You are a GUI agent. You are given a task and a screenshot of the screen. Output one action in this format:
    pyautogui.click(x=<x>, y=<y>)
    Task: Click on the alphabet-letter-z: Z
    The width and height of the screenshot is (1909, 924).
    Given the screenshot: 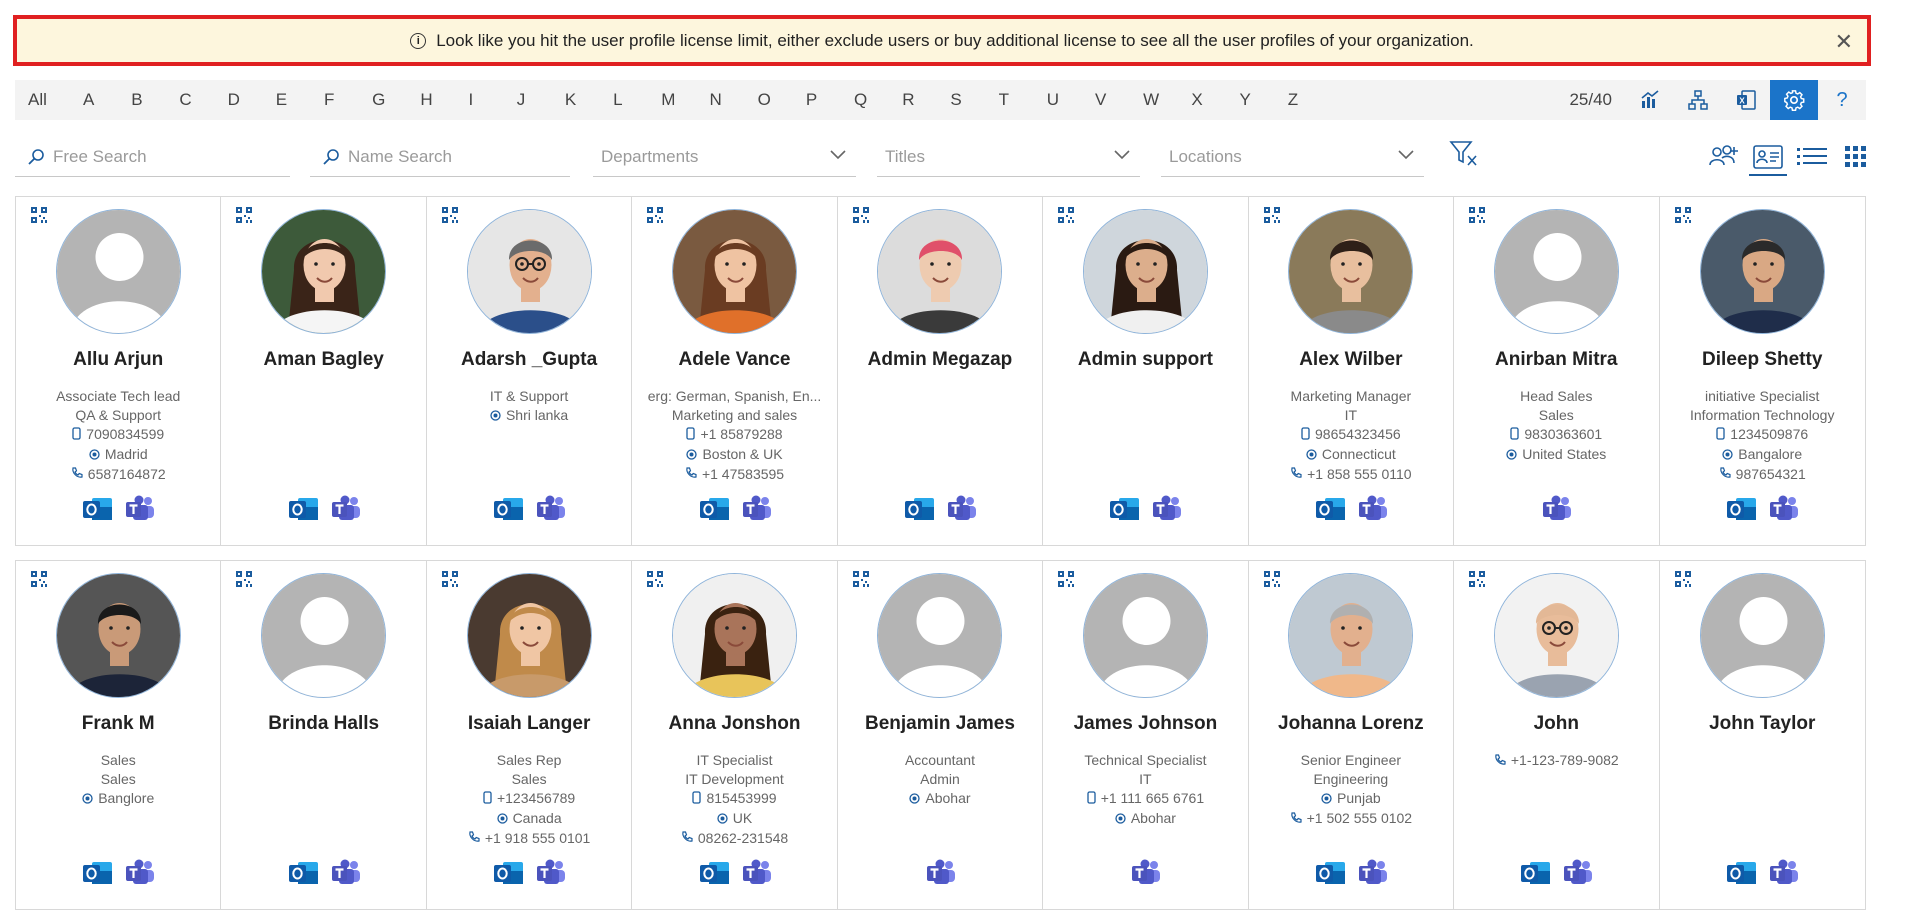 What is the action you would take?
    pyautogui.click(x=1312, y=100)
    